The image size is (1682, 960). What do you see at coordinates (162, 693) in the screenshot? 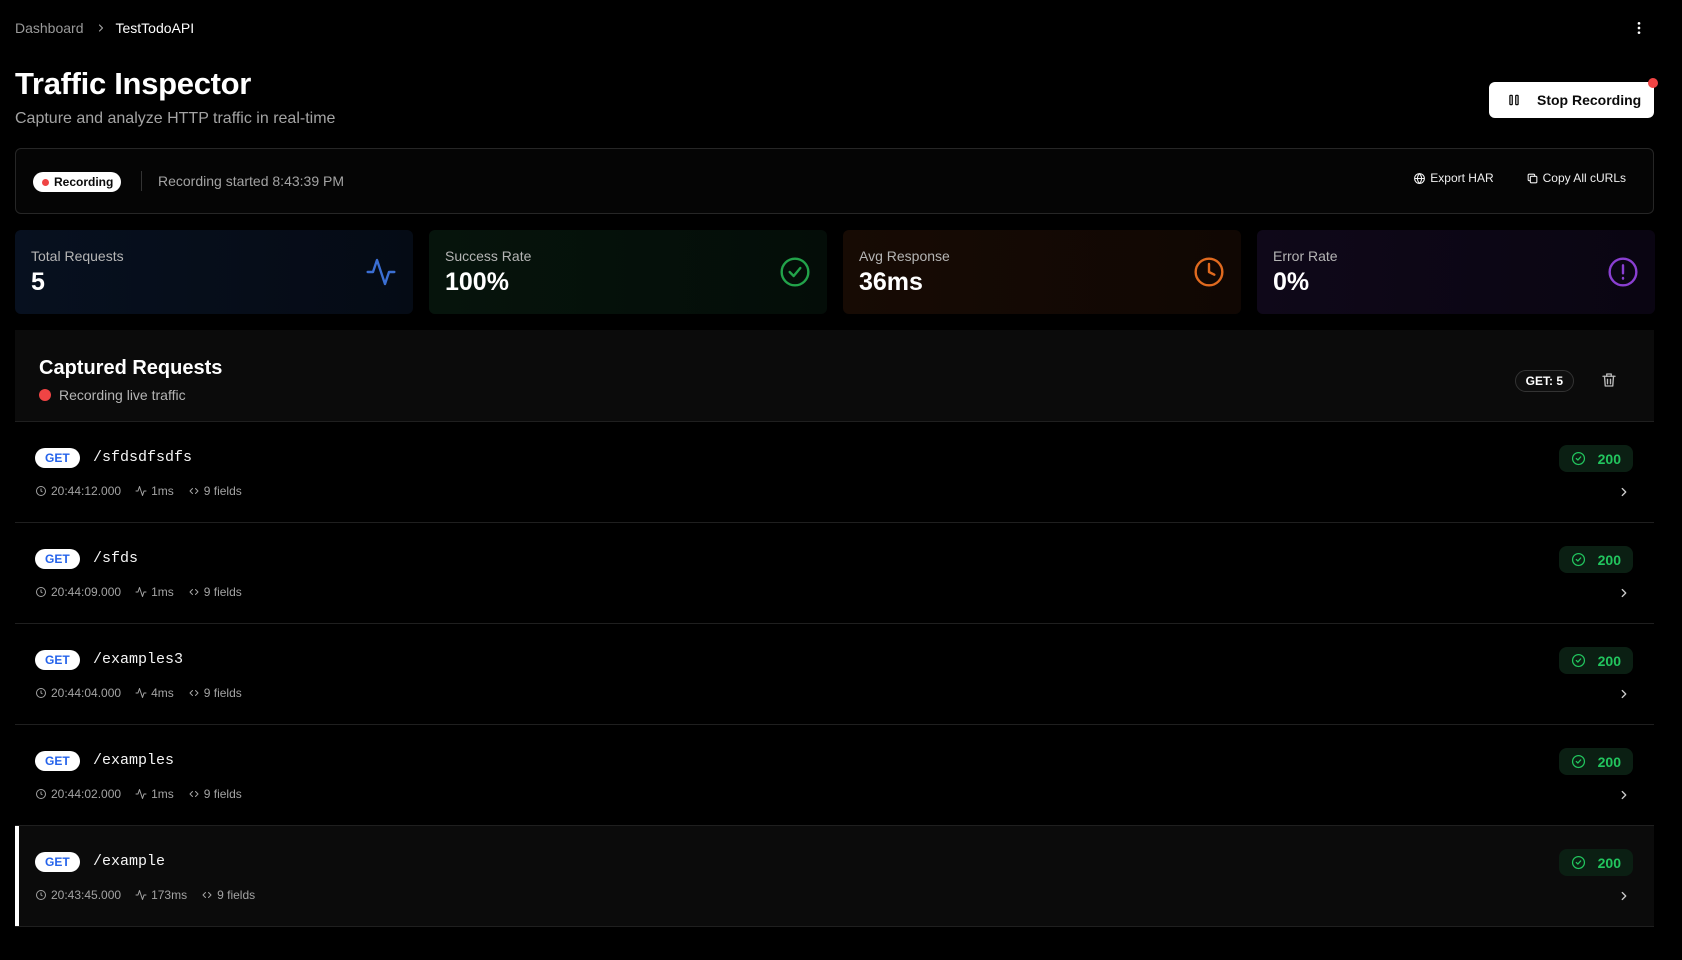
I see `request-duration-label: 4ms` at bounding box center [162, 693].